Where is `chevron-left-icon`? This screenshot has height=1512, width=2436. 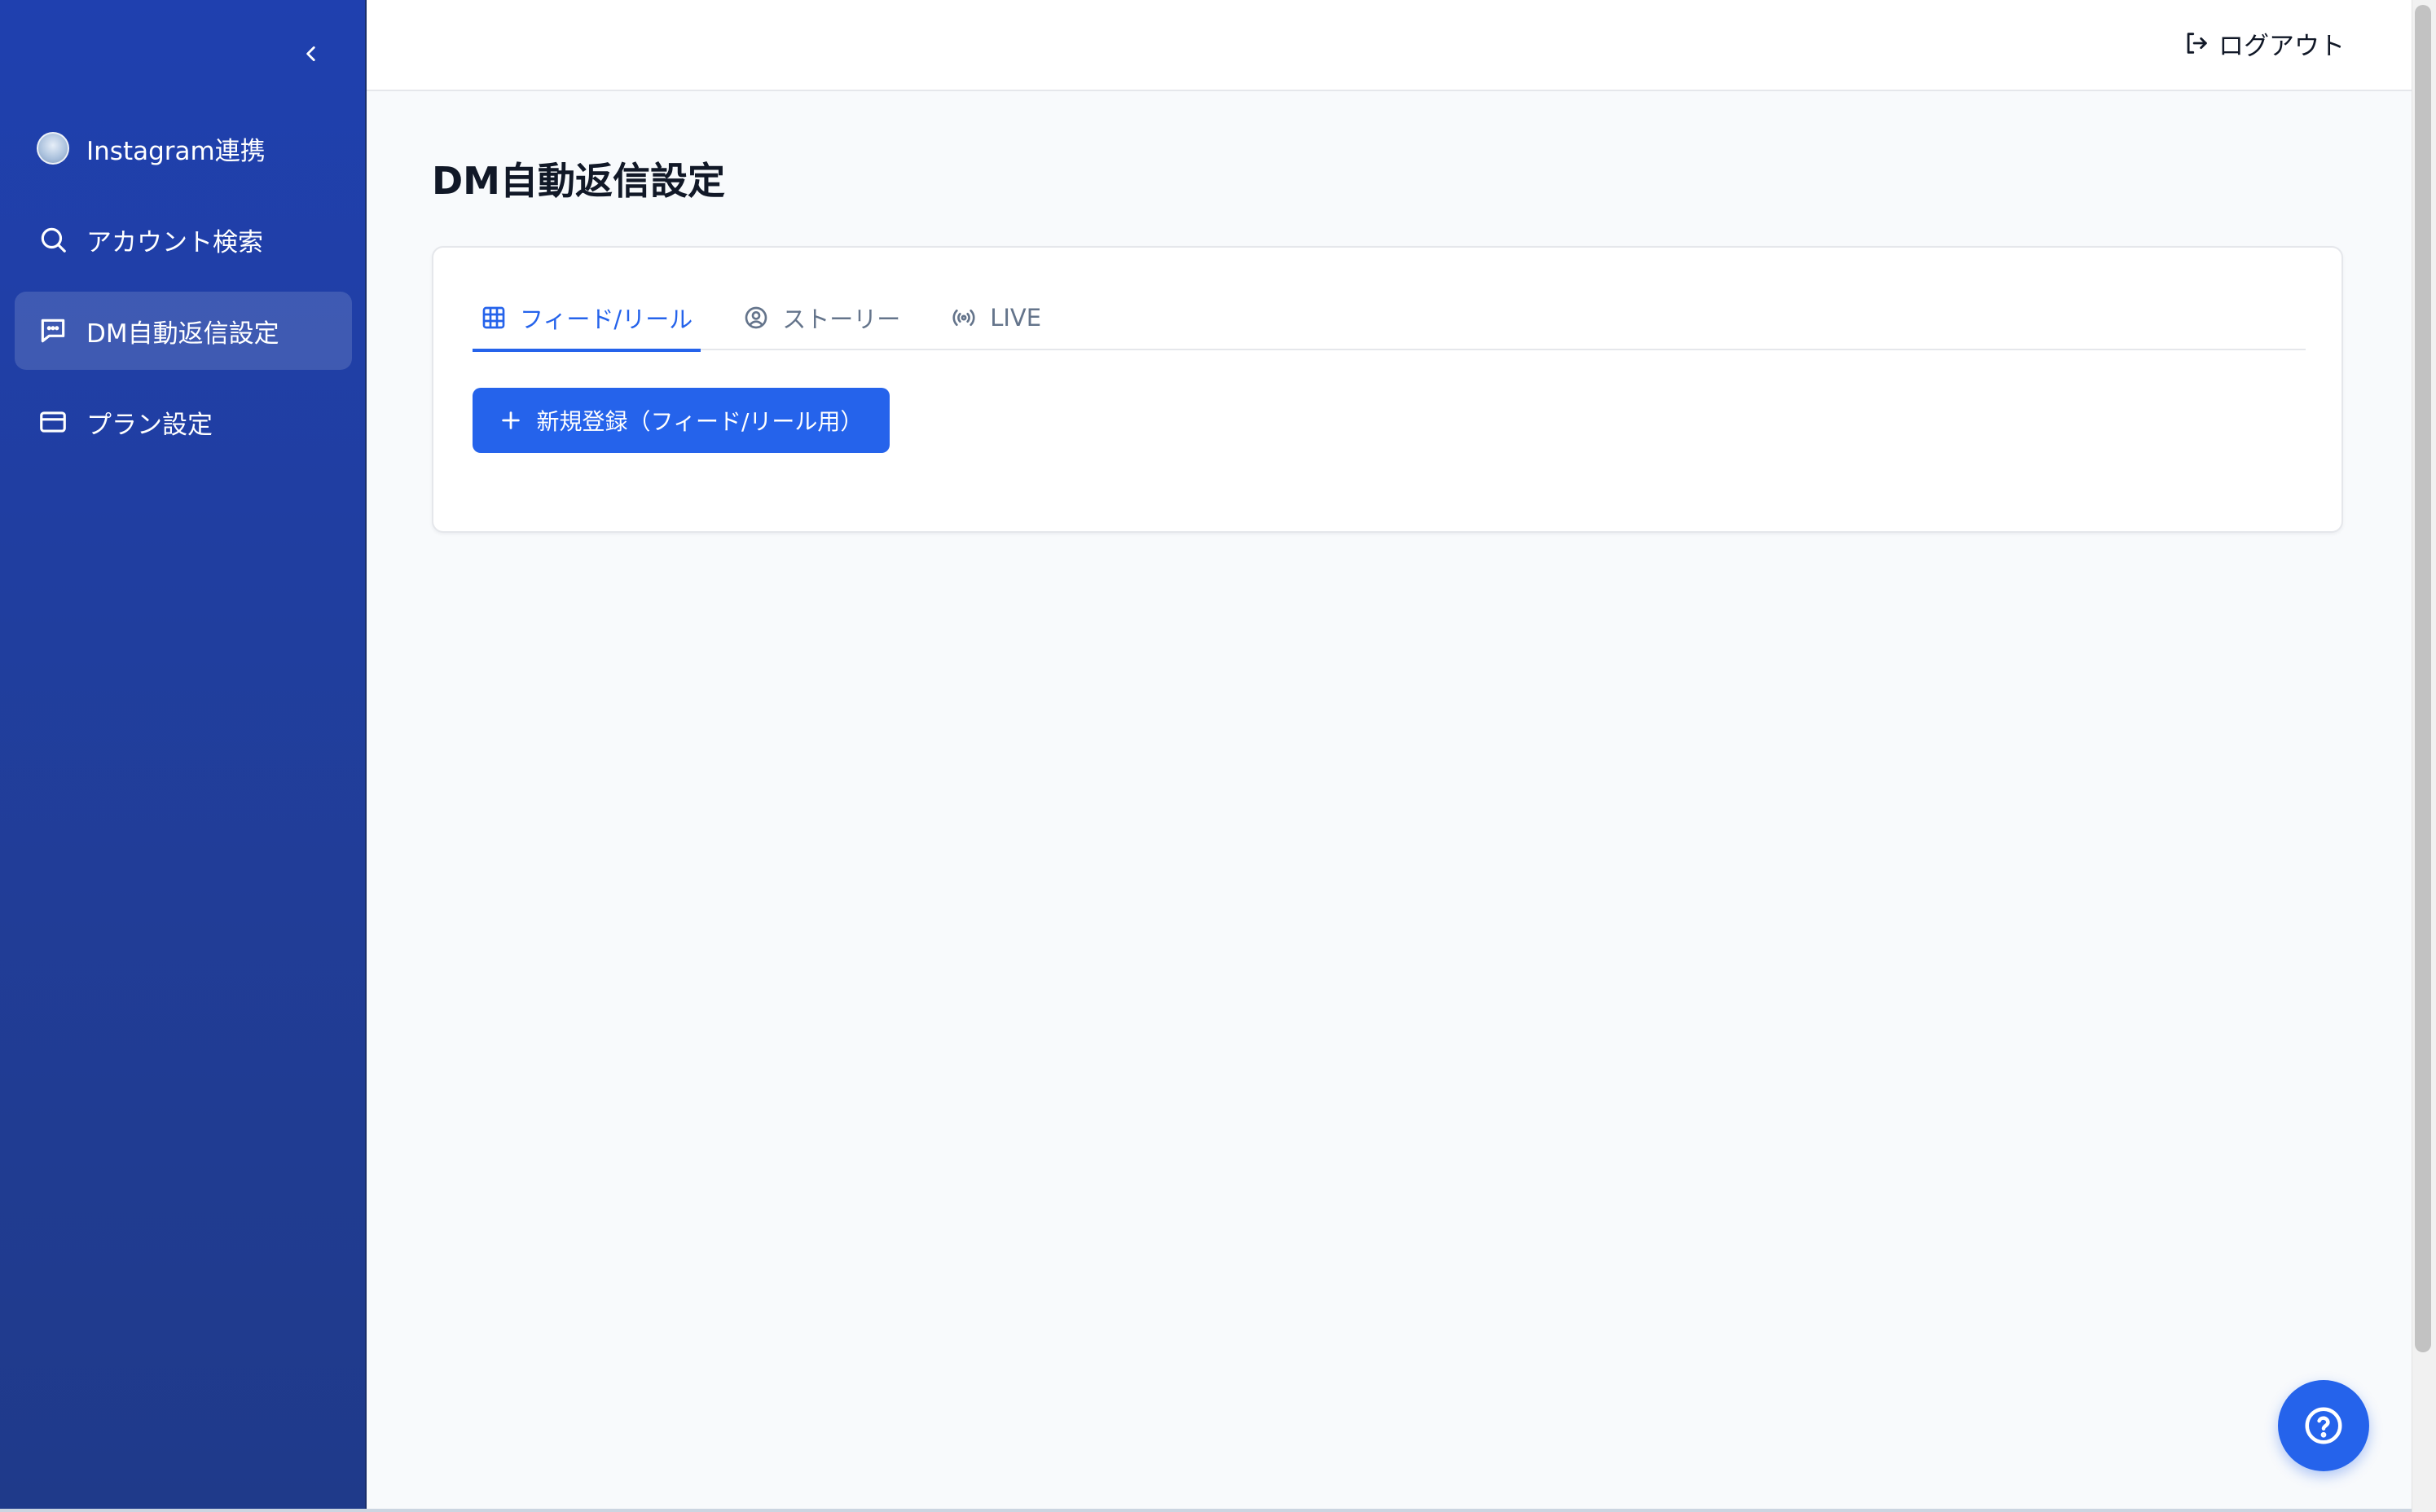
chevron-left-icon is located at coordinates (311, 53).